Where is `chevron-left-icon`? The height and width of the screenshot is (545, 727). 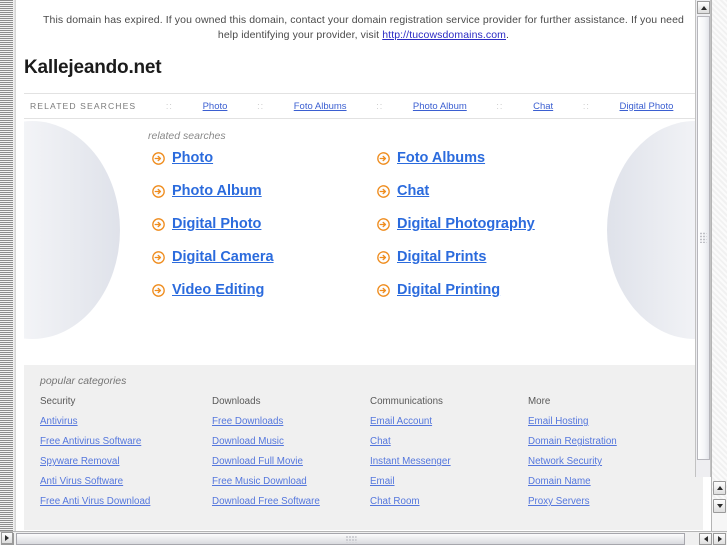
chevron-left-icon is located at coordinates (705, 539).